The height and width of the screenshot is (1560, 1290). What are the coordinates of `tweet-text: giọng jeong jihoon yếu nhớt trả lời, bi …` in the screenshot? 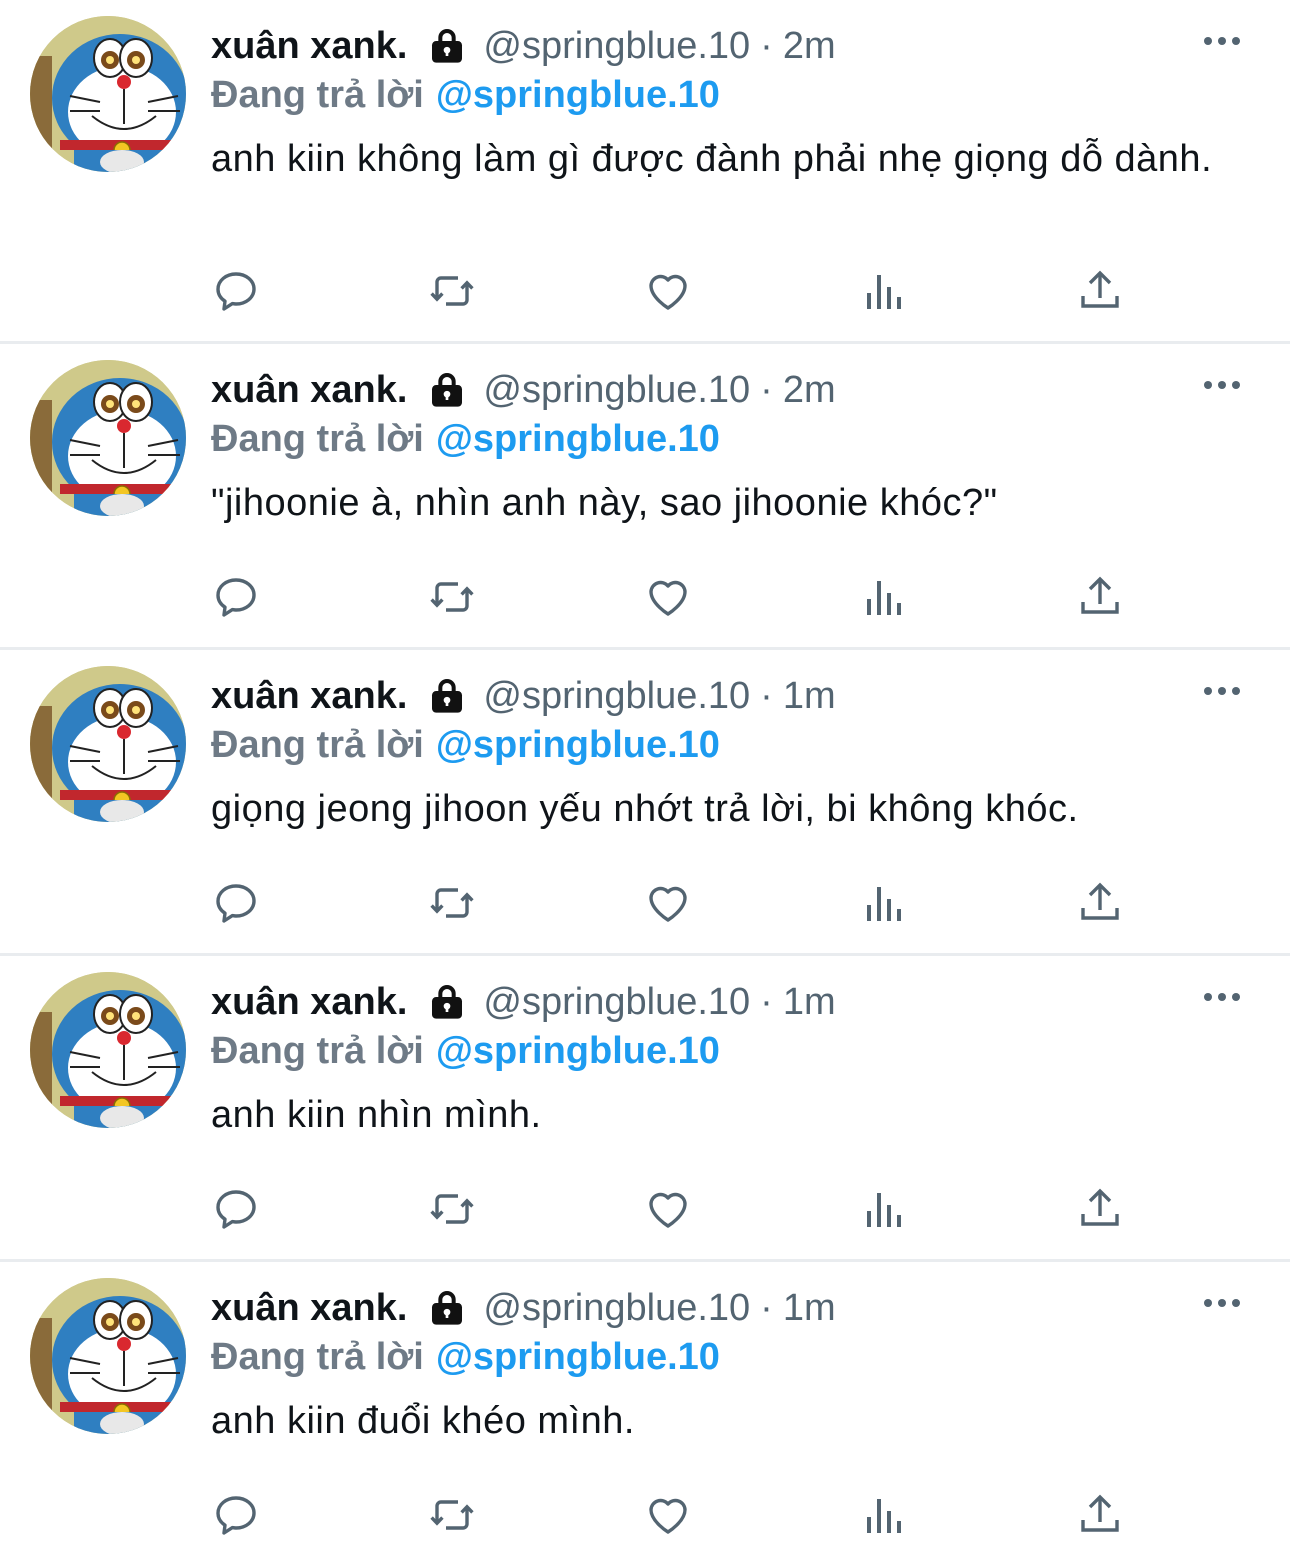 It's located at (645, 809).